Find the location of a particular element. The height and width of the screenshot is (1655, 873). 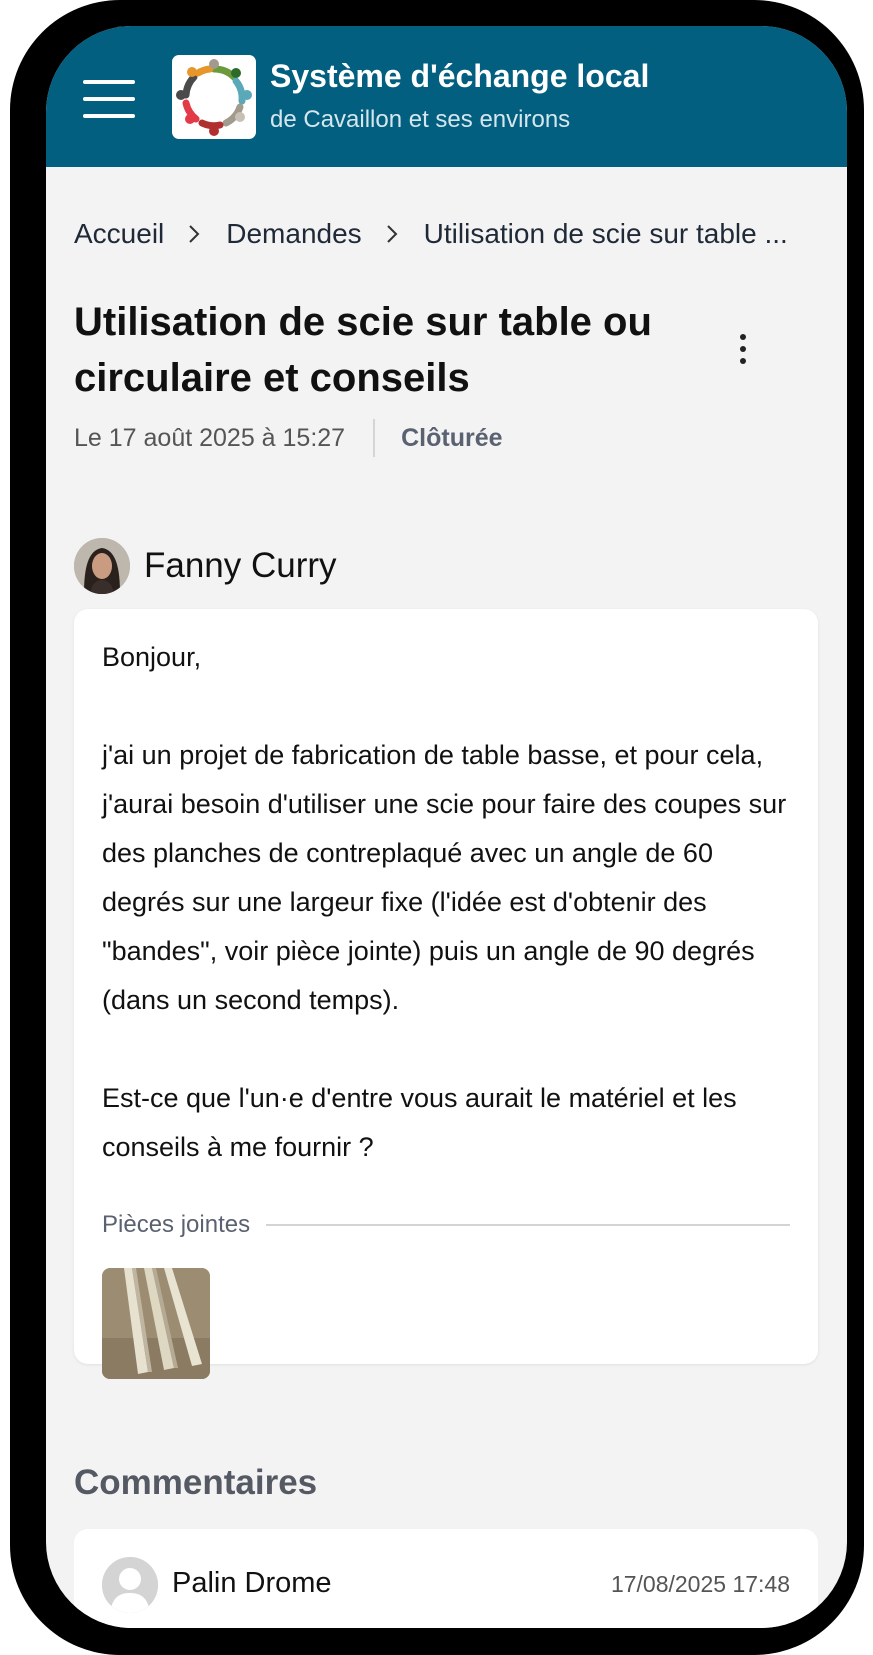

attachment-image is located at coordinates (156, 1323).